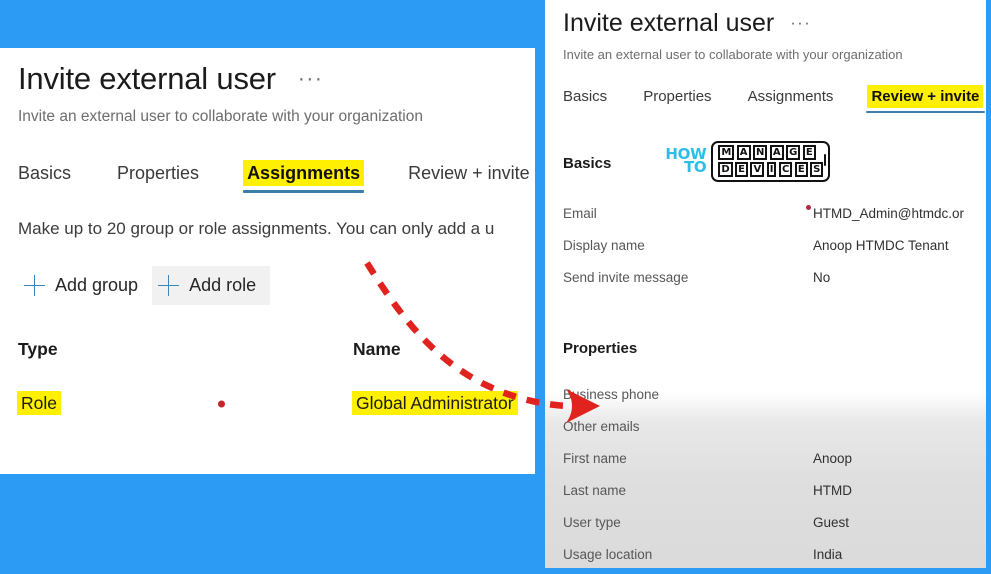 This screenshot has height=574, width=991. Describe the element at coordinates (881, 245) in the screenshot. I see `field-value-display-name: Anoop HTMDC Tenant` at that location.